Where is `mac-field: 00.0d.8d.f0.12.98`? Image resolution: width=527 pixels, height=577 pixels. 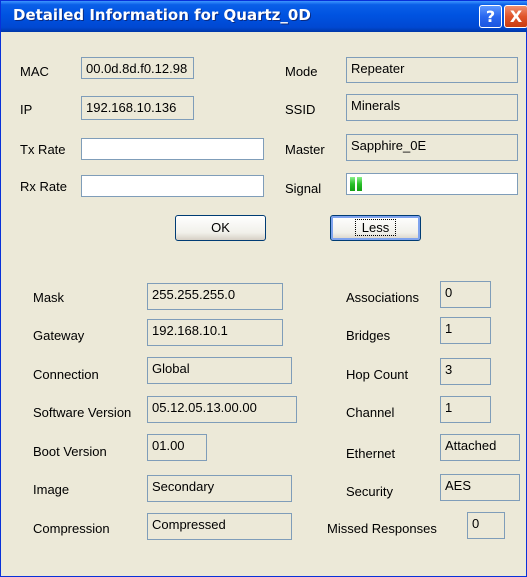
mac-field: 00.0d.8d.f0.12.98 is located at coordinates (137, 68).